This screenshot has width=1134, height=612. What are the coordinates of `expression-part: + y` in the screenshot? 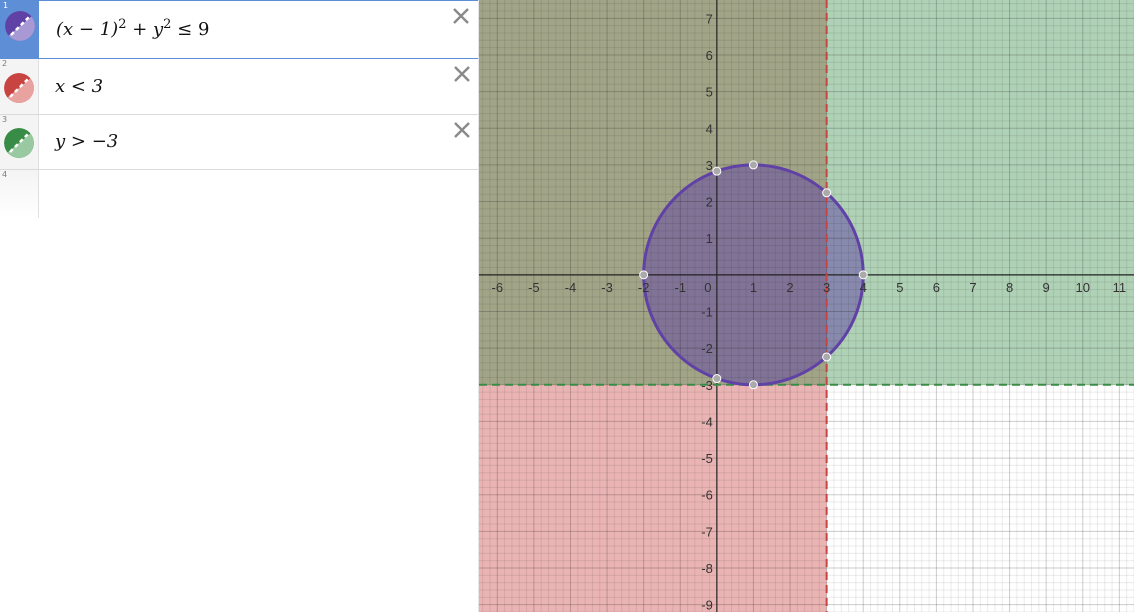 It's located at (145, 29).